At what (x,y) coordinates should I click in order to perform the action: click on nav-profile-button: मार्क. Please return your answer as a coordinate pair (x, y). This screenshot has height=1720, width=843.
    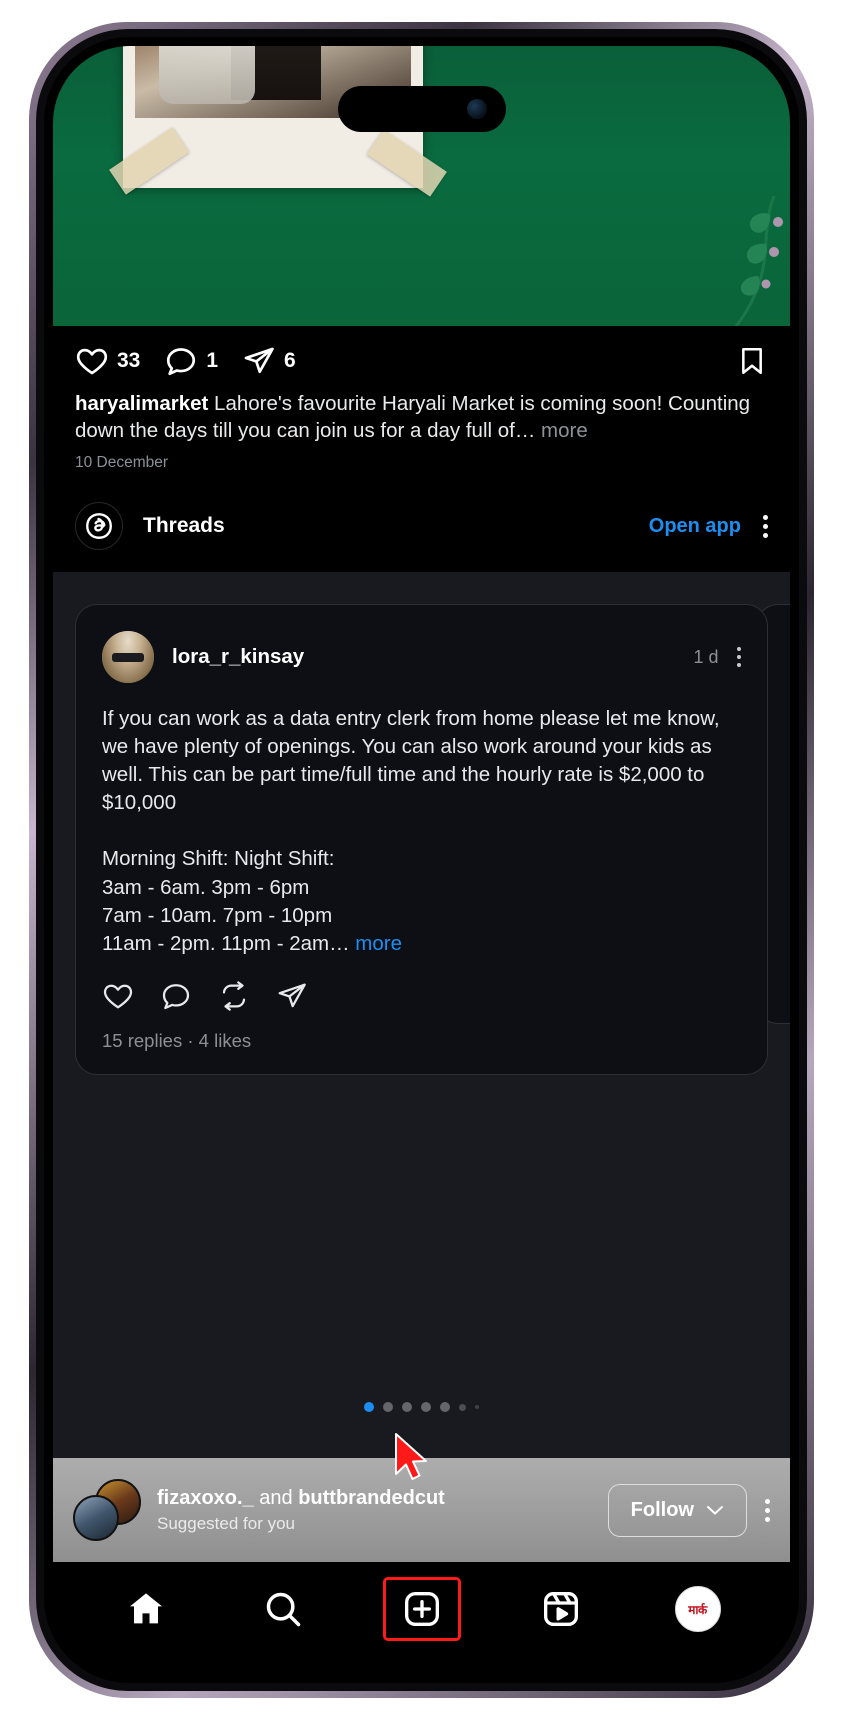
    Looking at the image, I should click on (698, 1609).